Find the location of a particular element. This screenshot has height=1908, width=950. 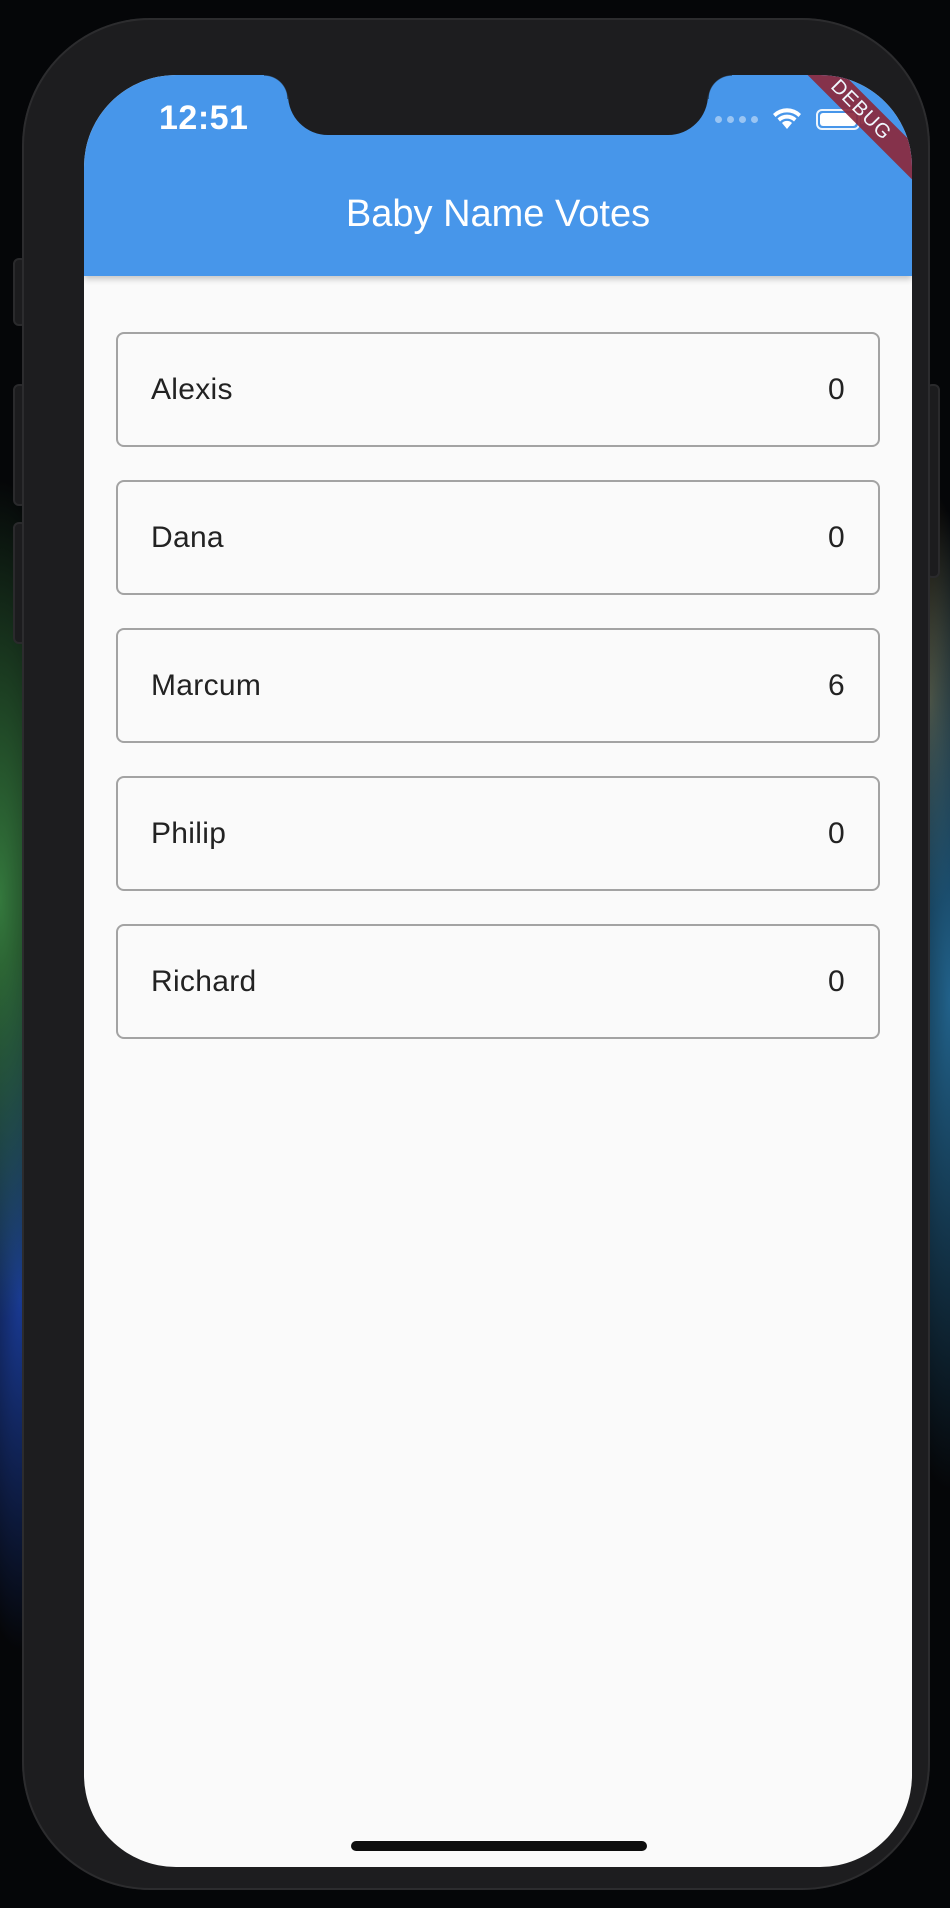

camera-notch is located at coordinates (498, 105).